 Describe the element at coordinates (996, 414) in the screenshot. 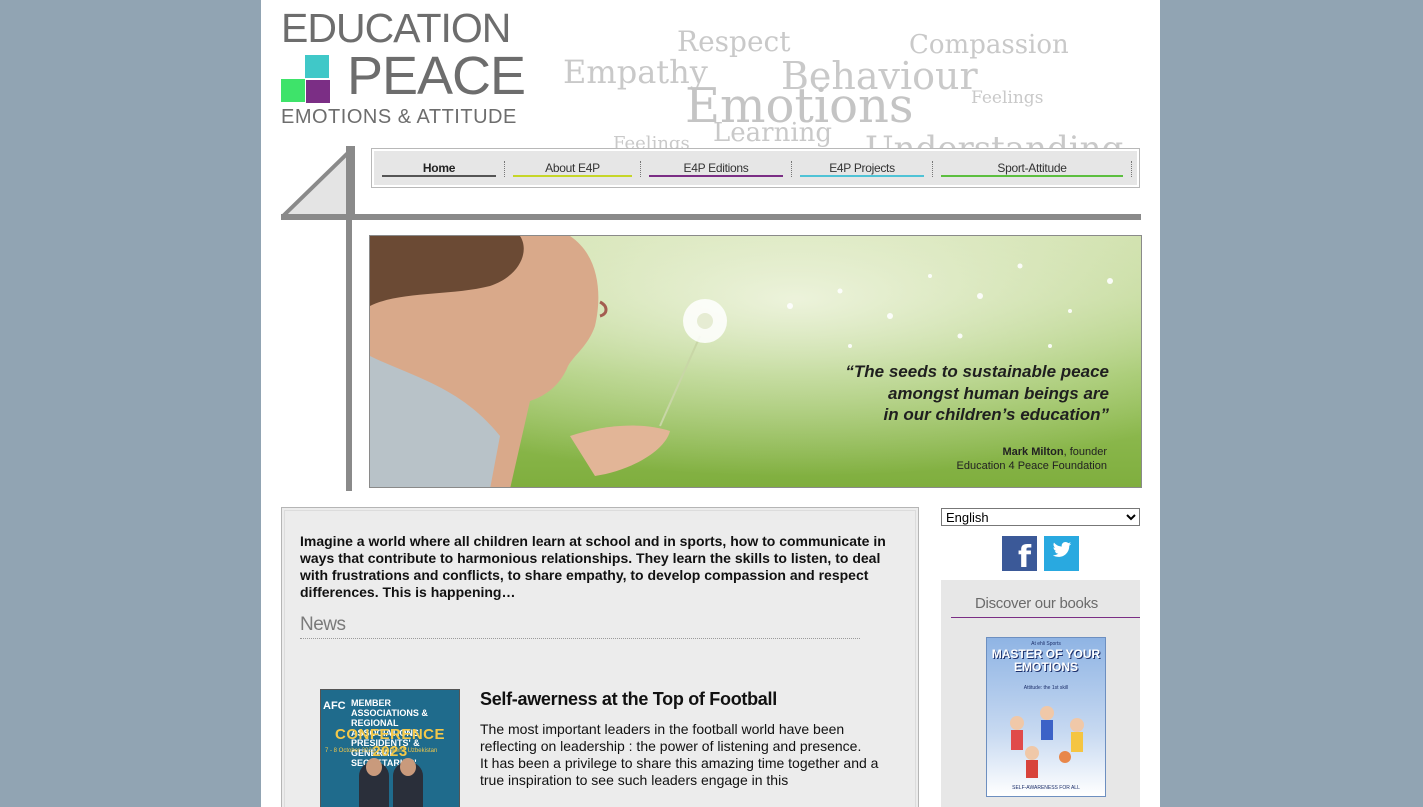

I see `hero-quote-line: in our children’s education”` at that location.